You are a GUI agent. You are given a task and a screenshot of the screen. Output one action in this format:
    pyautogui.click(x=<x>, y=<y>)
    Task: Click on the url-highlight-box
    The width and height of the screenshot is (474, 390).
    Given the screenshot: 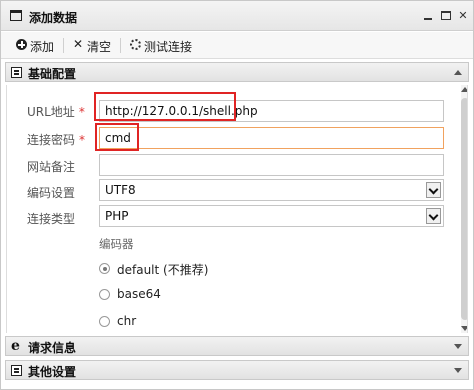 What is the action you would take?
    pyautogui.click(x=165, y=106)
    